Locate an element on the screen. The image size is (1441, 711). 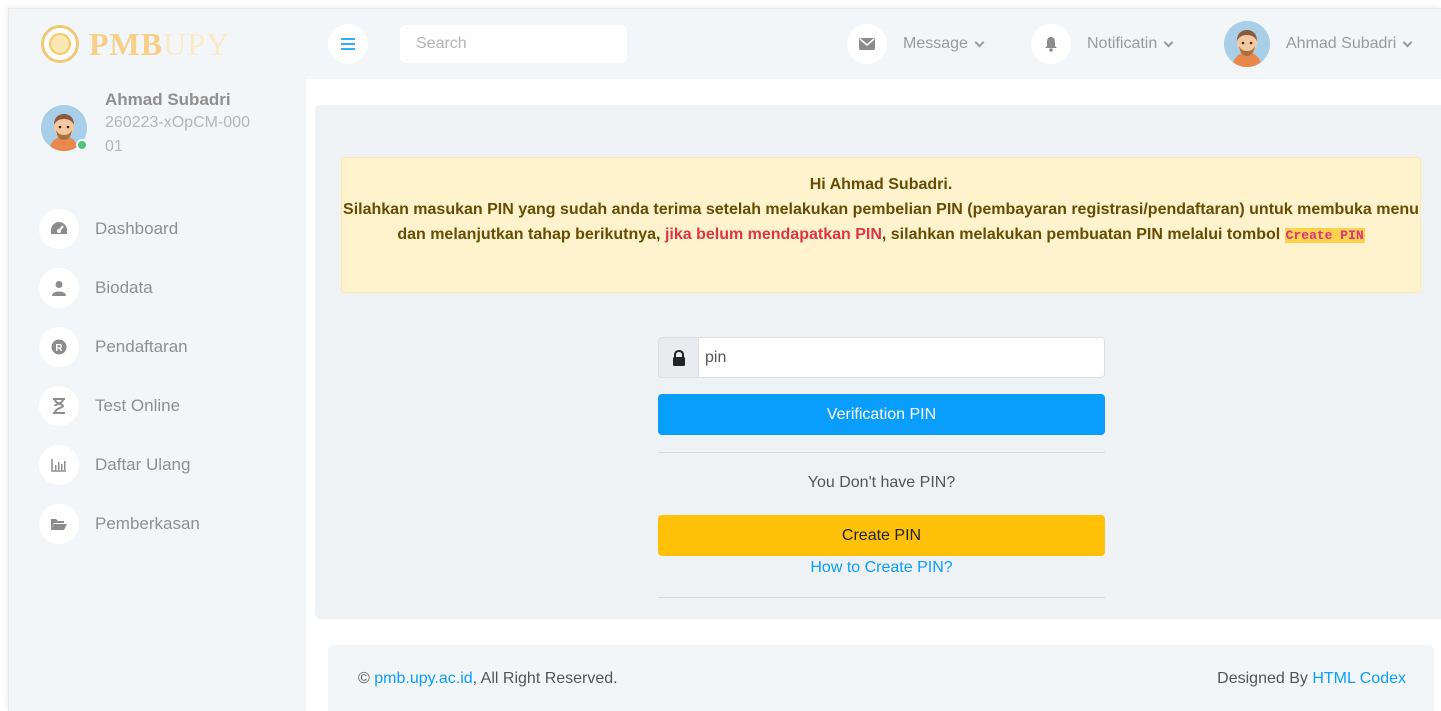
designer-link: HTML Codex is located at coordinates (1359, 678).